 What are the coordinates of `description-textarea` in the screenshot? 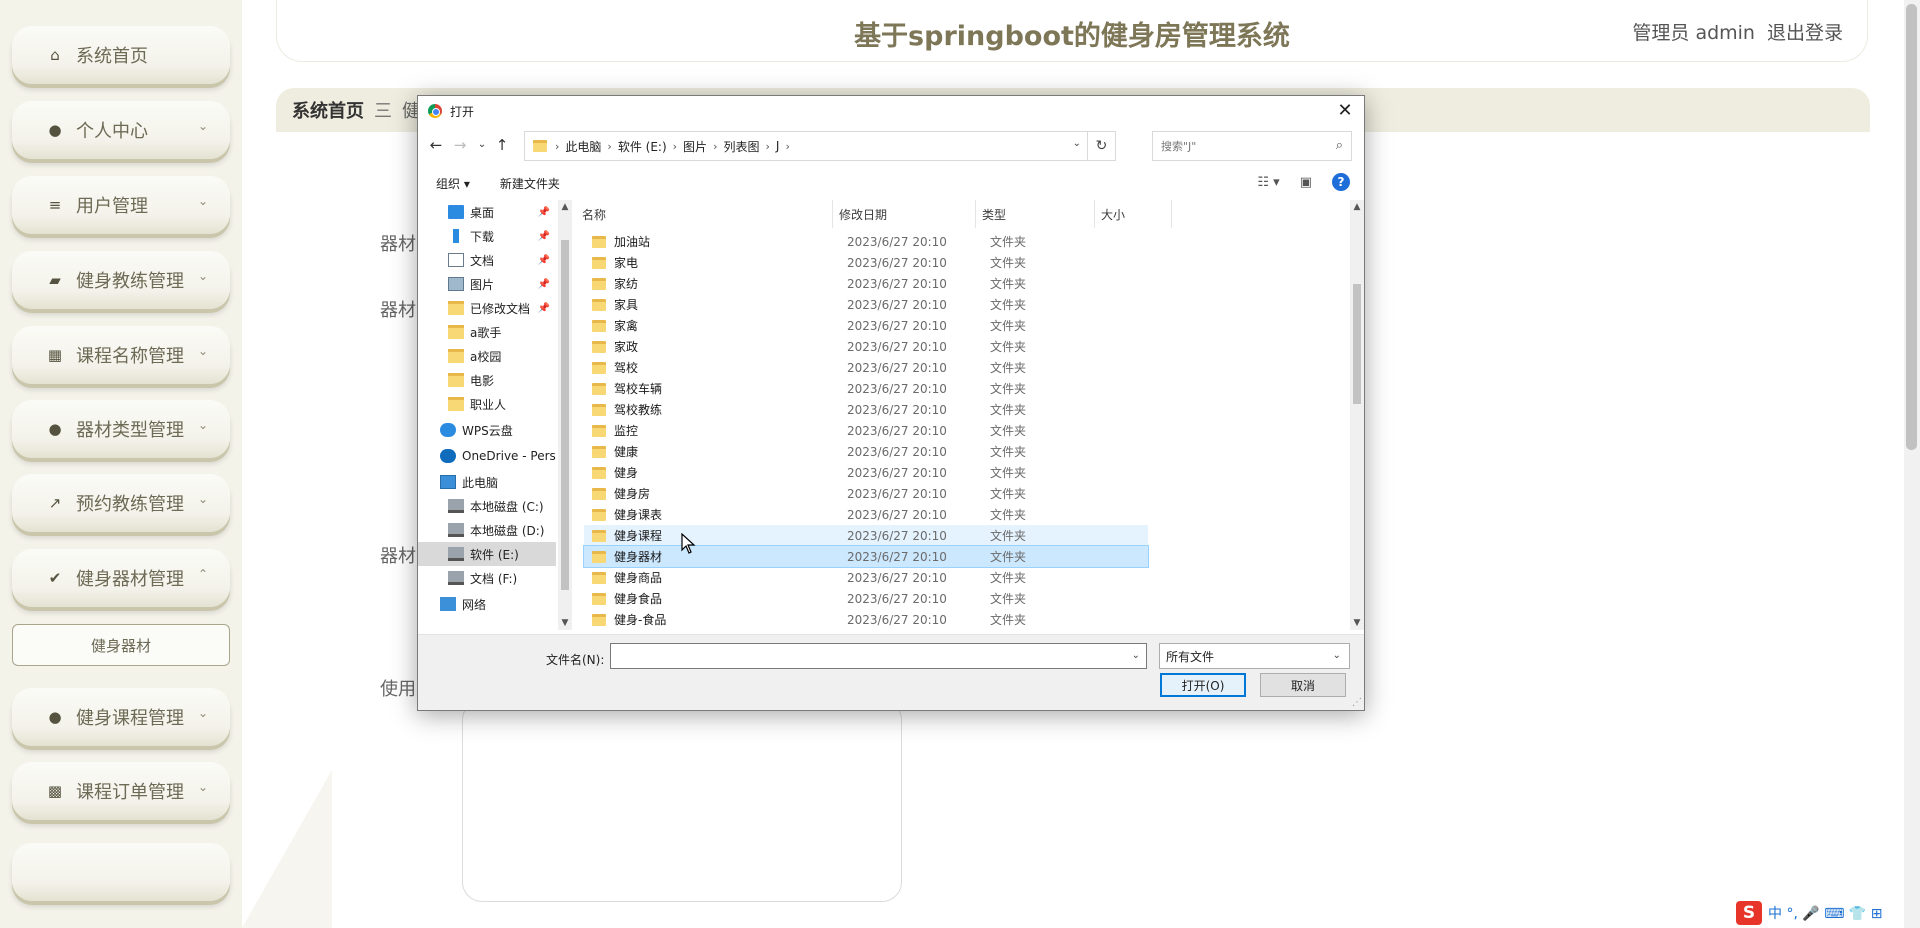 It's located at (682, 801).